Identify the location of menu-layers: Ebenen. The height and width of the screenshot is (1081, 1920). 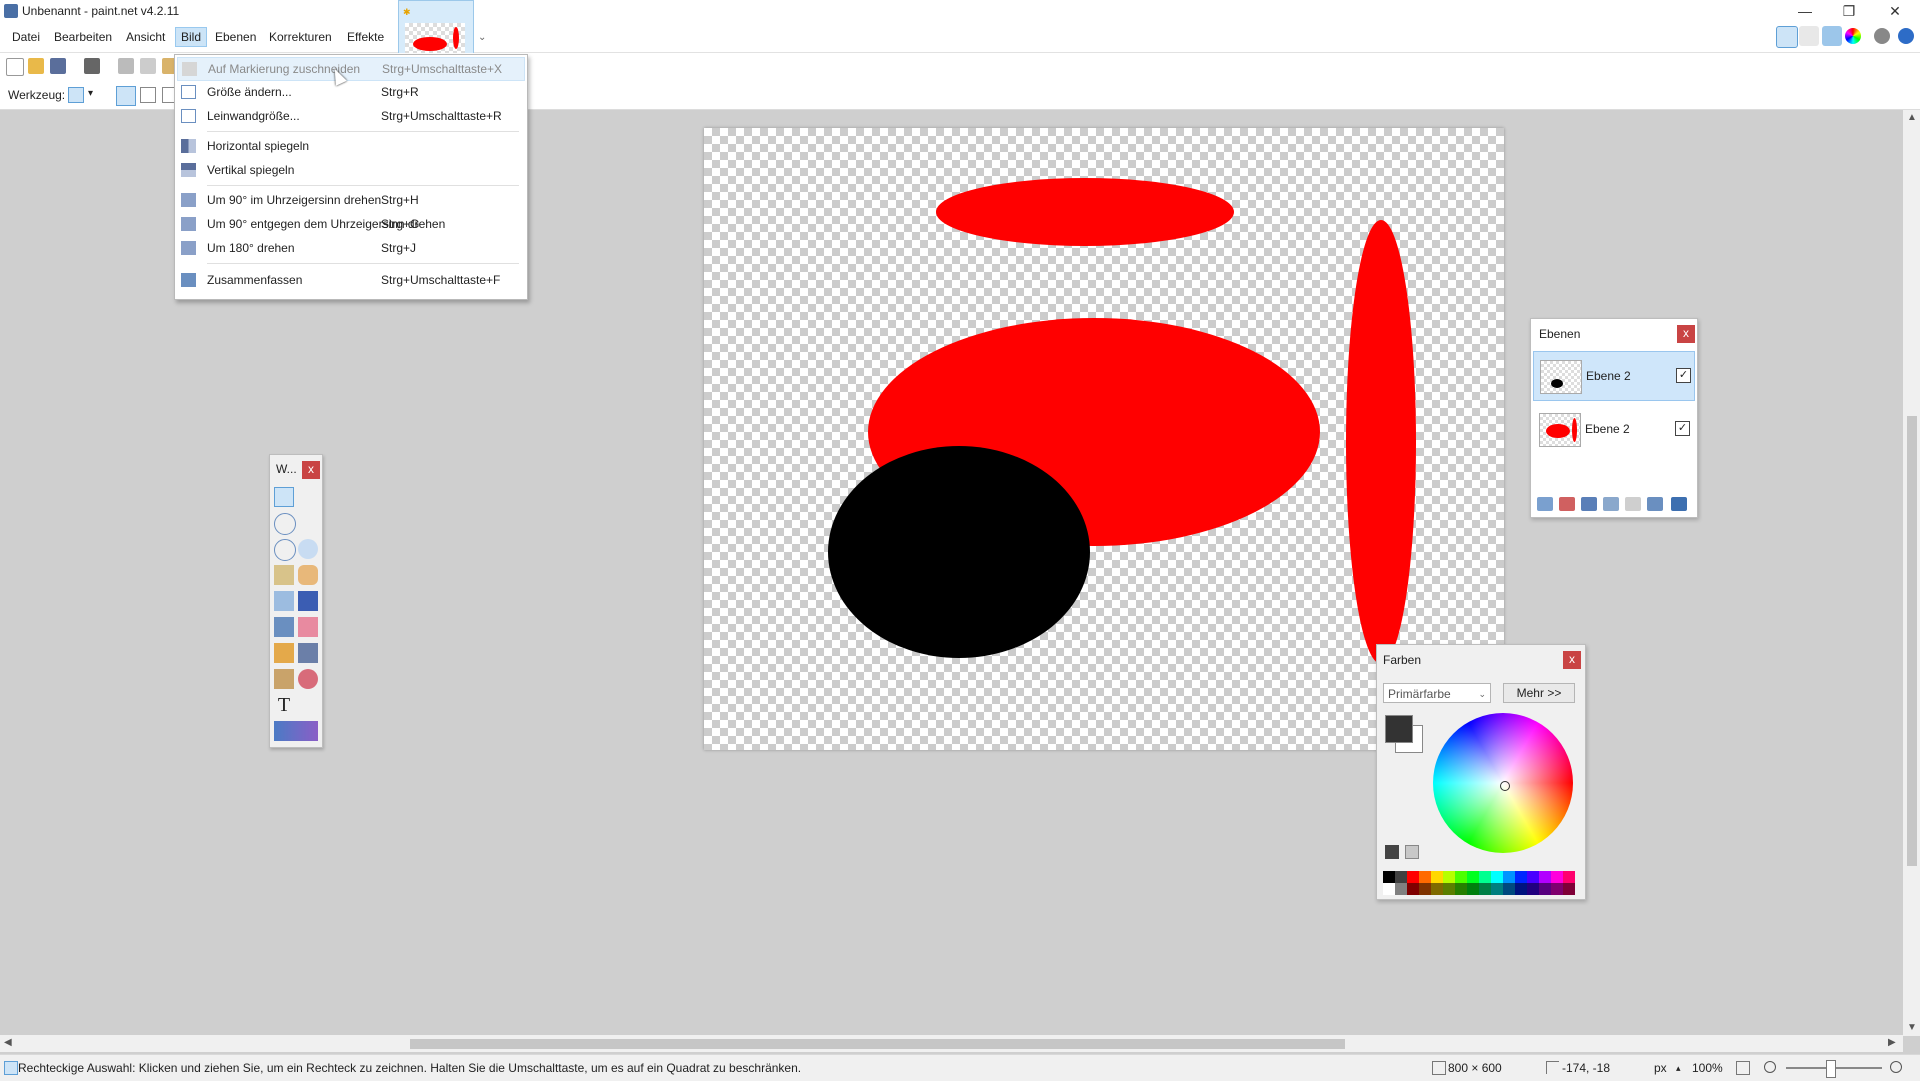
(235, 37).